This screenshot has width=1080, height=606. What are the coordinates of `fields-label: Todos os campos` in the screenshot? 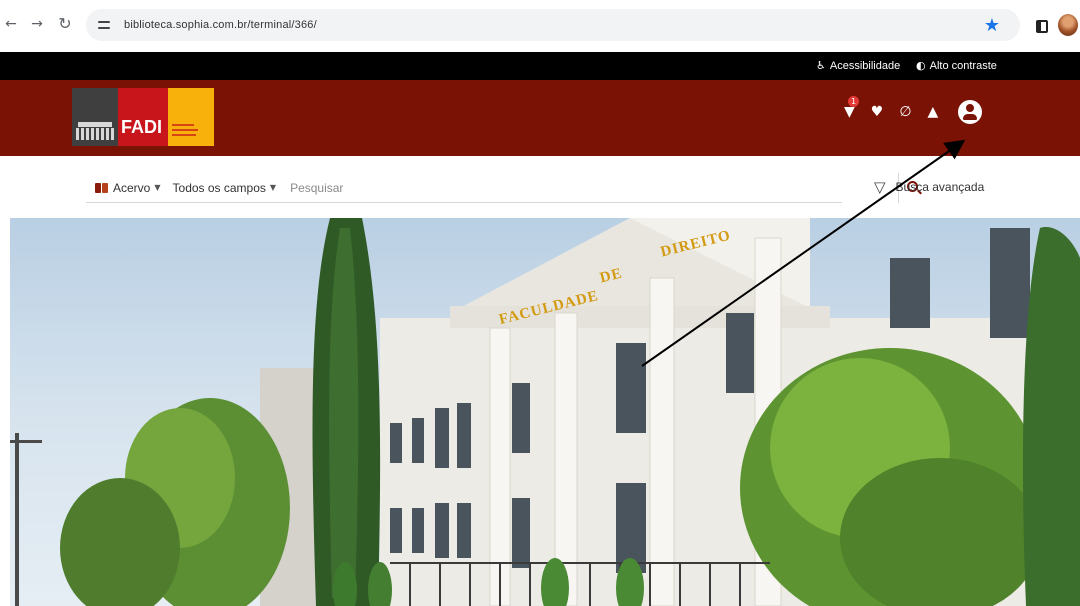 It's located at (219, 187).